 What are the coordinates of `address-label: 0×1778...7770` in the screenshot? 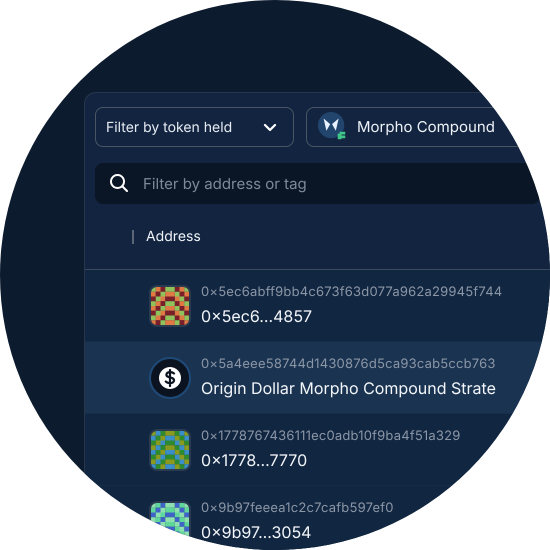 It's located at (331, 460).